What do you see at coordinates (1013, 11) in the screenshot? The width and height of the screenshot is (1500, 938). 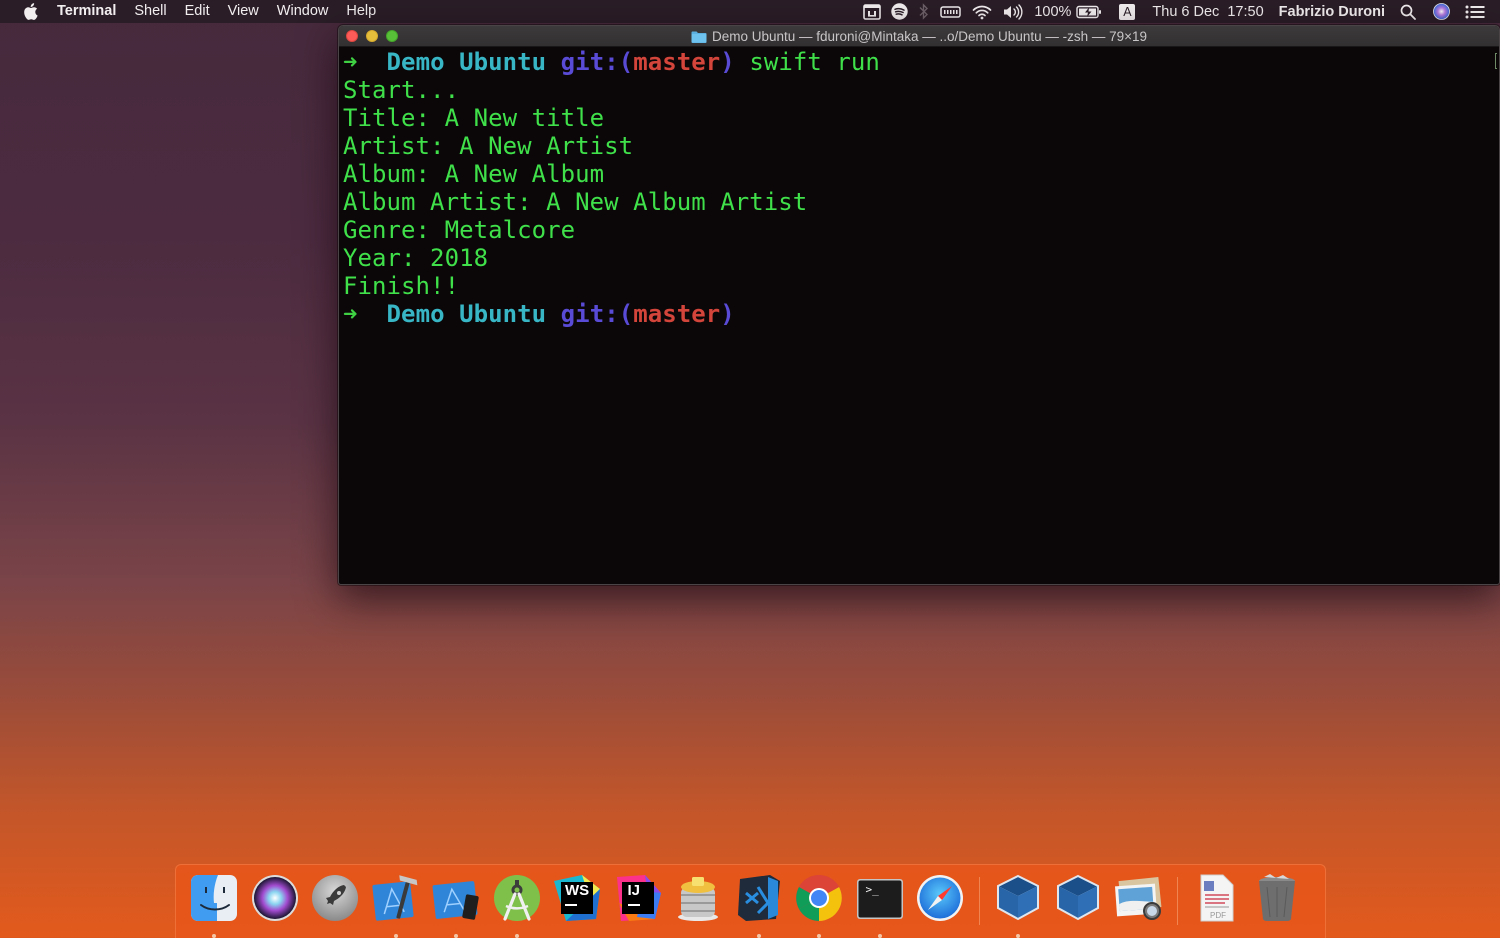 I see `volume-icon` at bounding box center [1013, 11].